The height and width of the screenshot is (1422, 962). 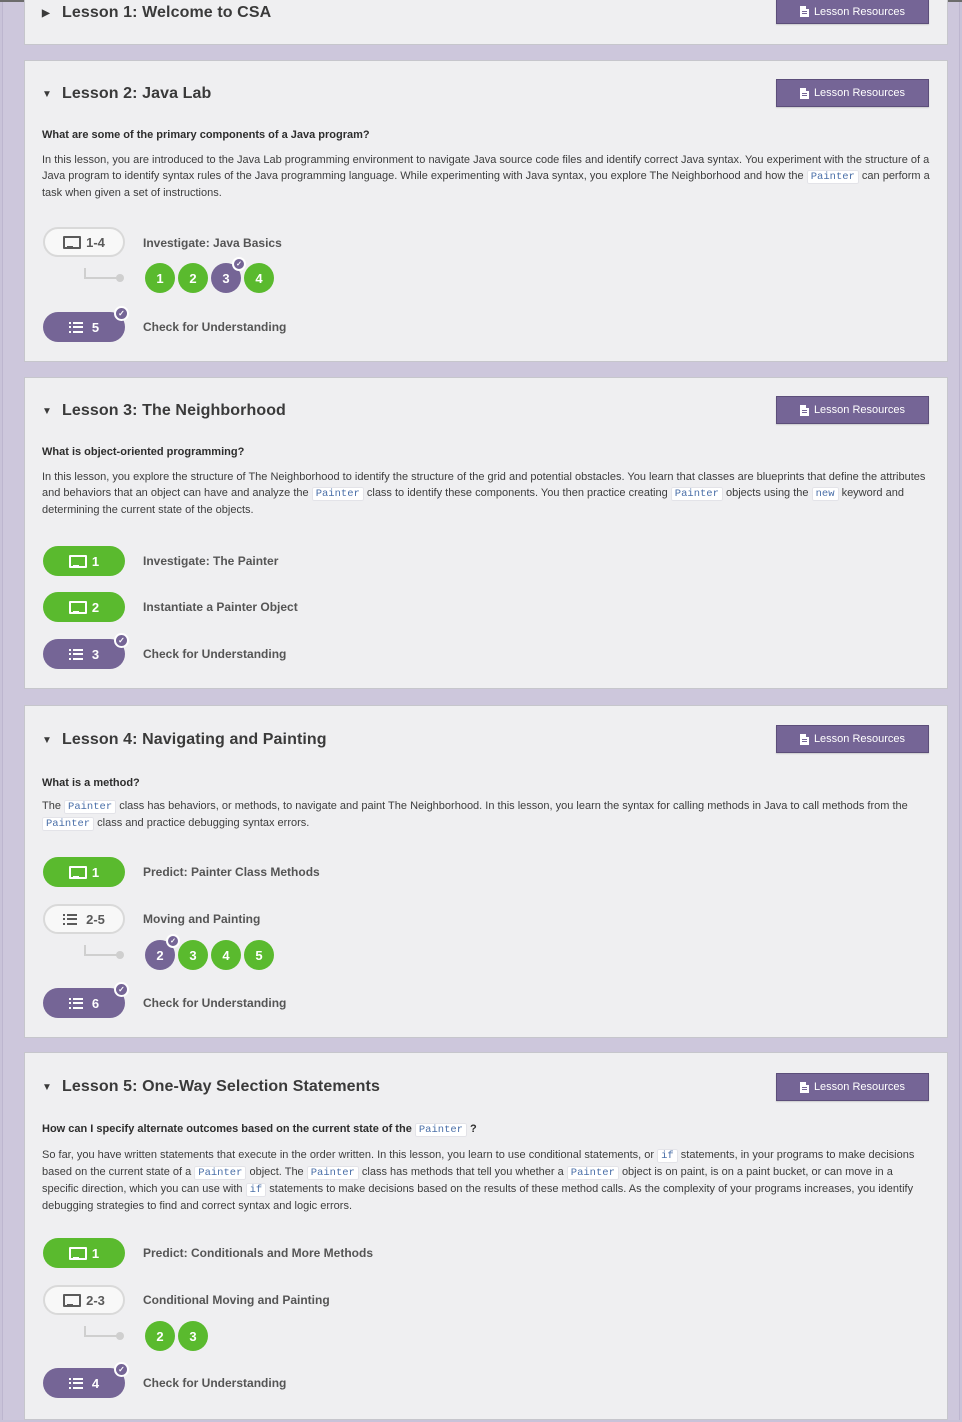 I want to click on activity-label: Predict: Conditionals and More Methods, so click(x=258, y=1253).